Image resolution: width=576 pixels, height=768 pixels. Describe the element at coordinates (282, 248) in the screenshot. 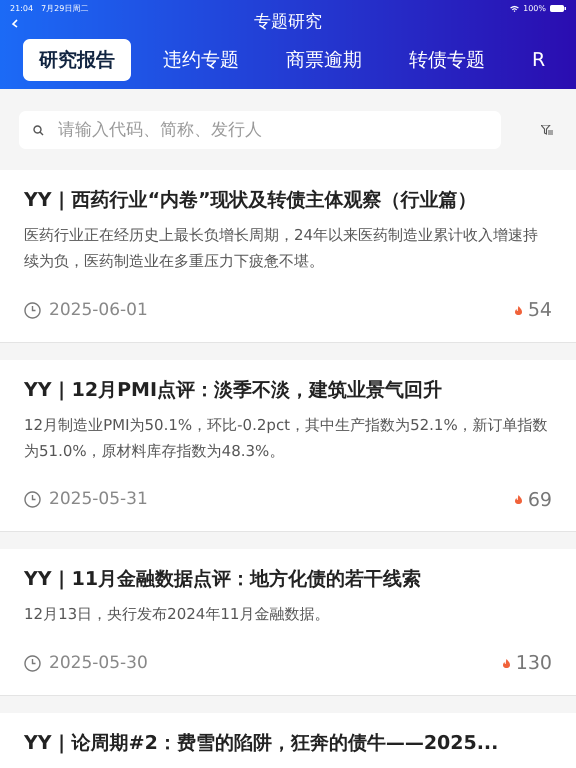

I see `article-summary: 医药行业正在经历史上最长负增长周期，24年以来医药制造业累计收入增速持续为负，医药制造业在多重压力下疲惫不堪。` at that location.